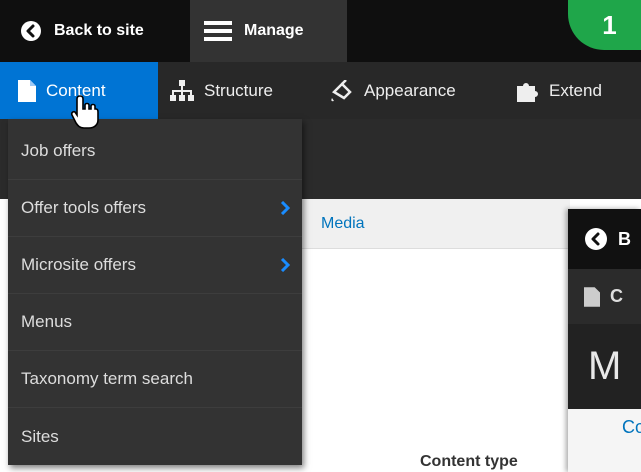 This screenshot has height=472, width=641. I want to click on menu-item-label: Sites, so click(40, 436).